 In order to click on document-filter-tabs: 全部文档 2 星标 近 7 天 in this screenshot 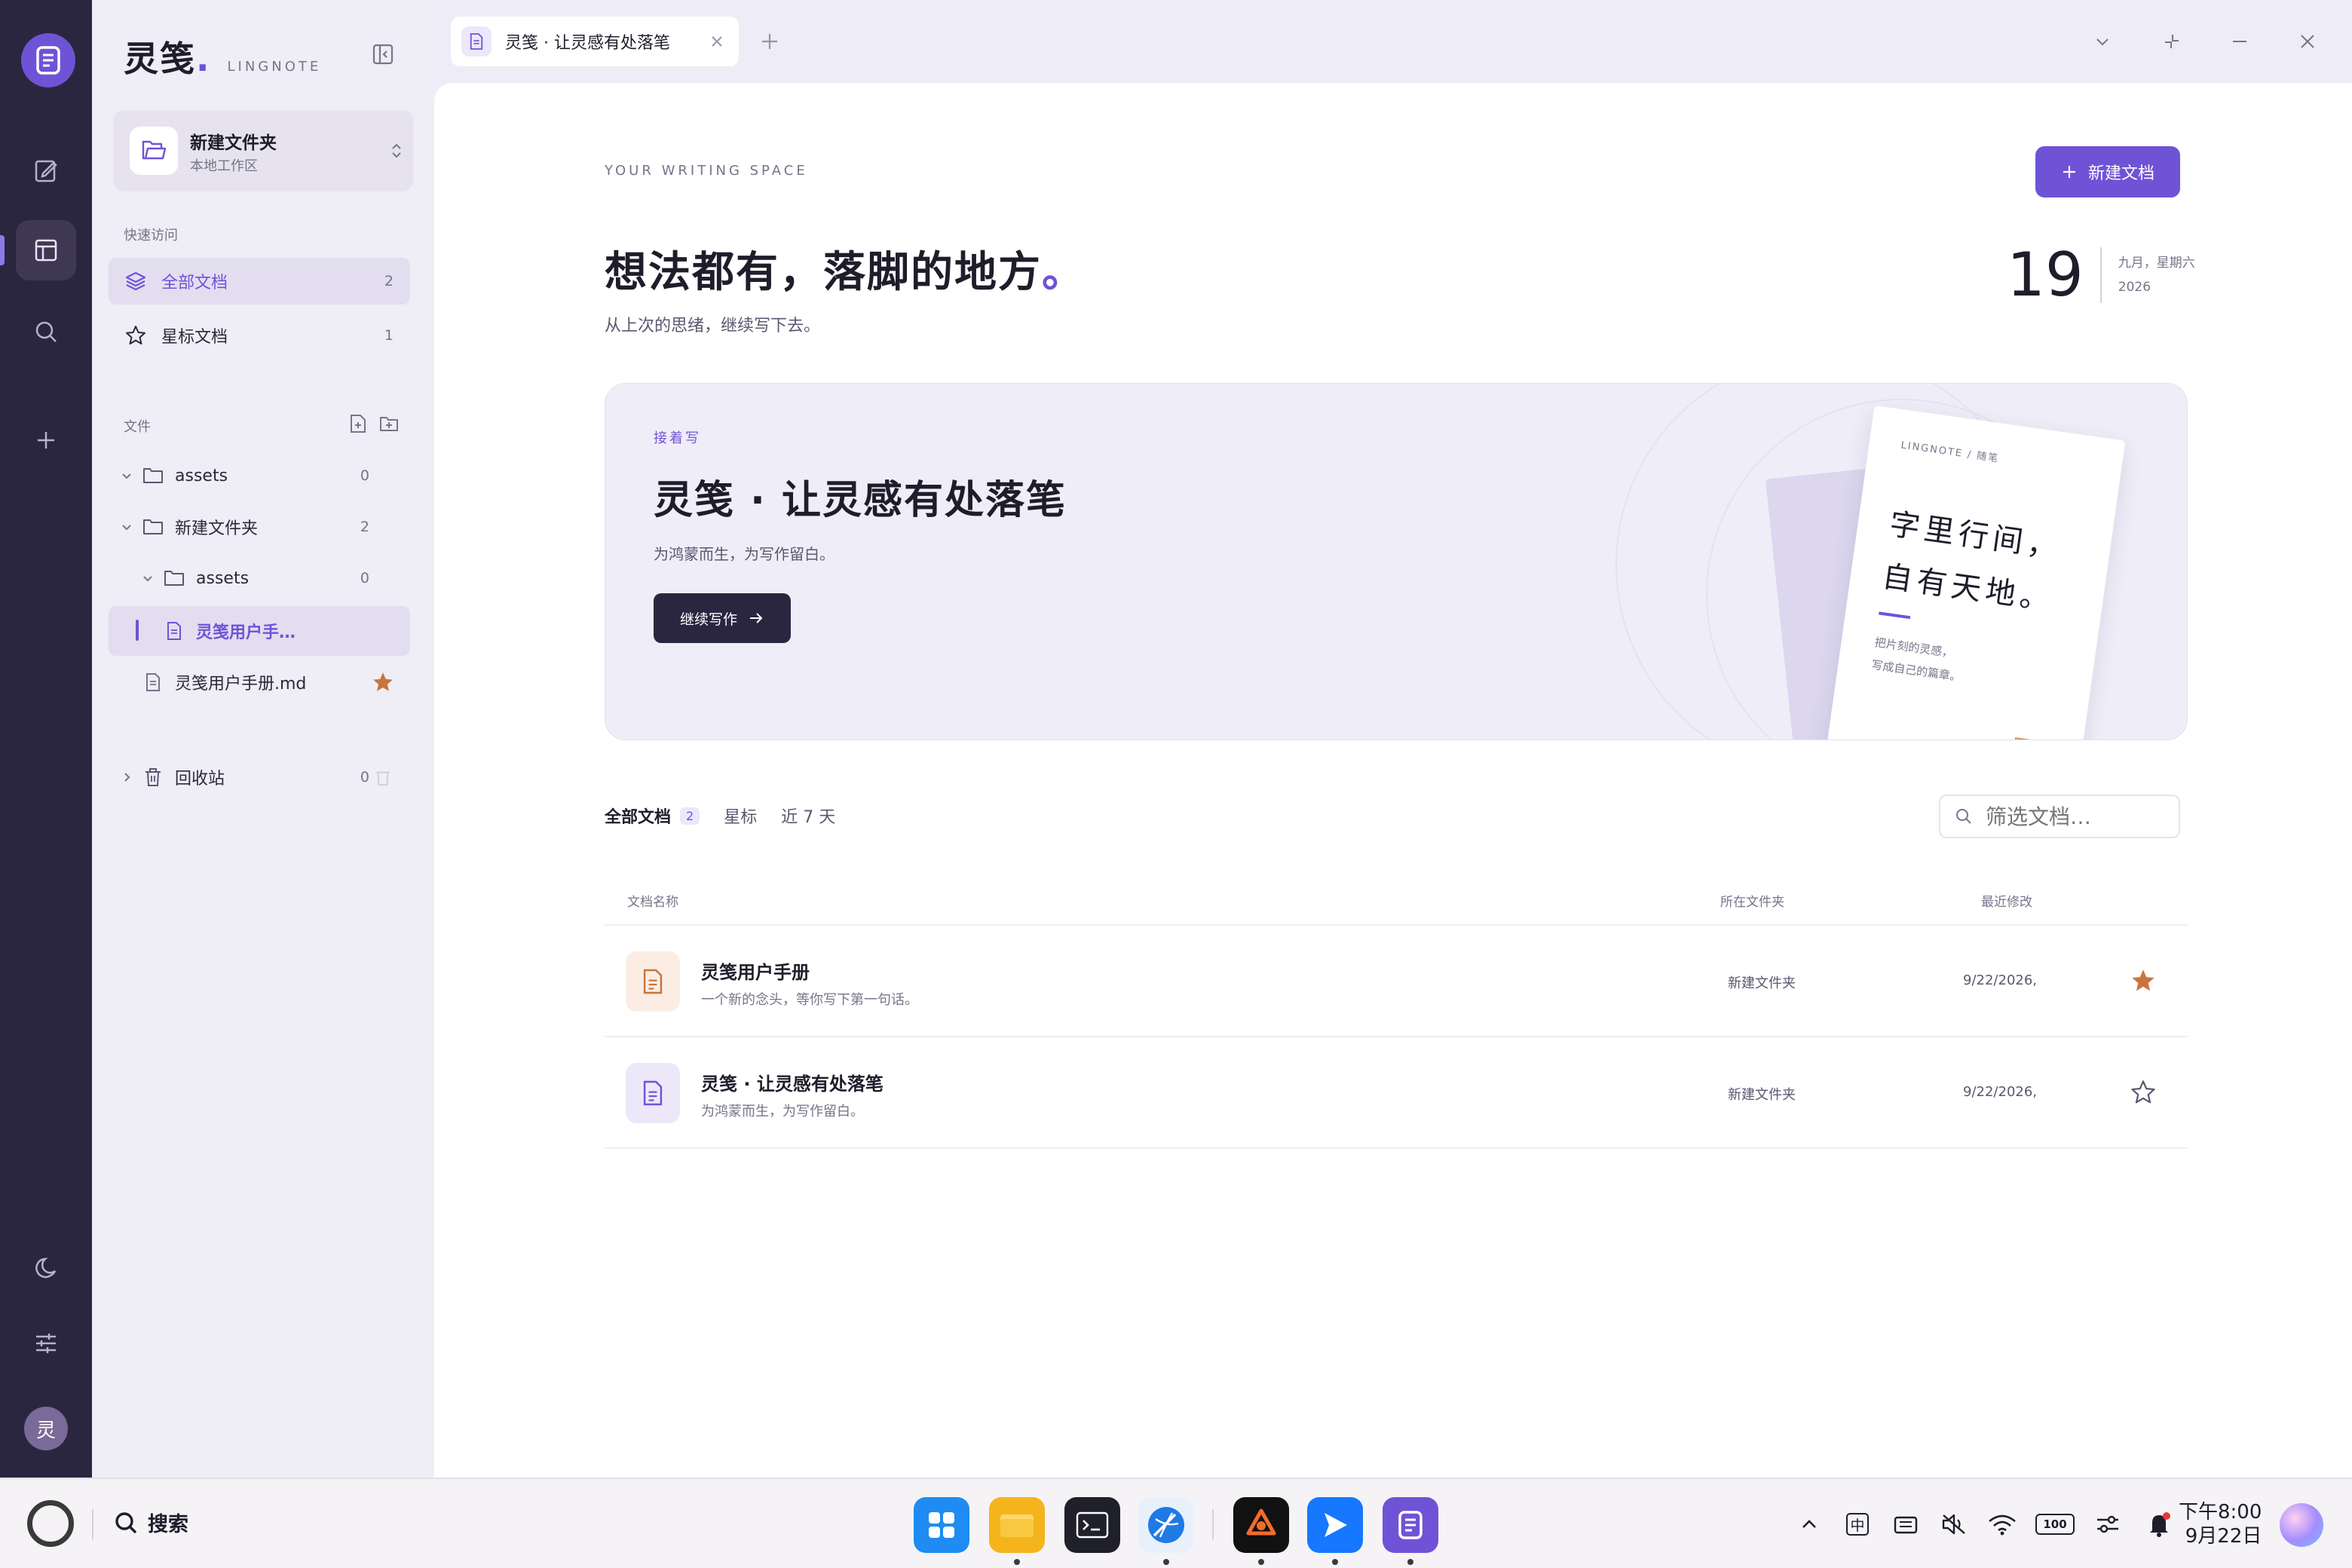, I will do `click(732, 816)`.